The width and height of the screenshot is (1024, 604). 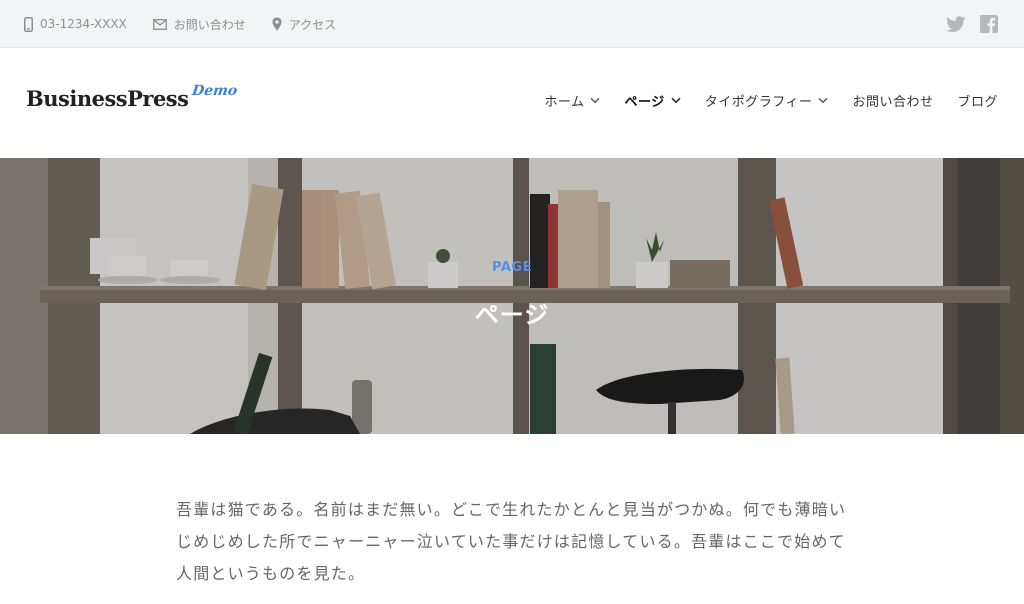 I want to click on site-logo: BusinessPress Demo, so click(x=132, y=98).